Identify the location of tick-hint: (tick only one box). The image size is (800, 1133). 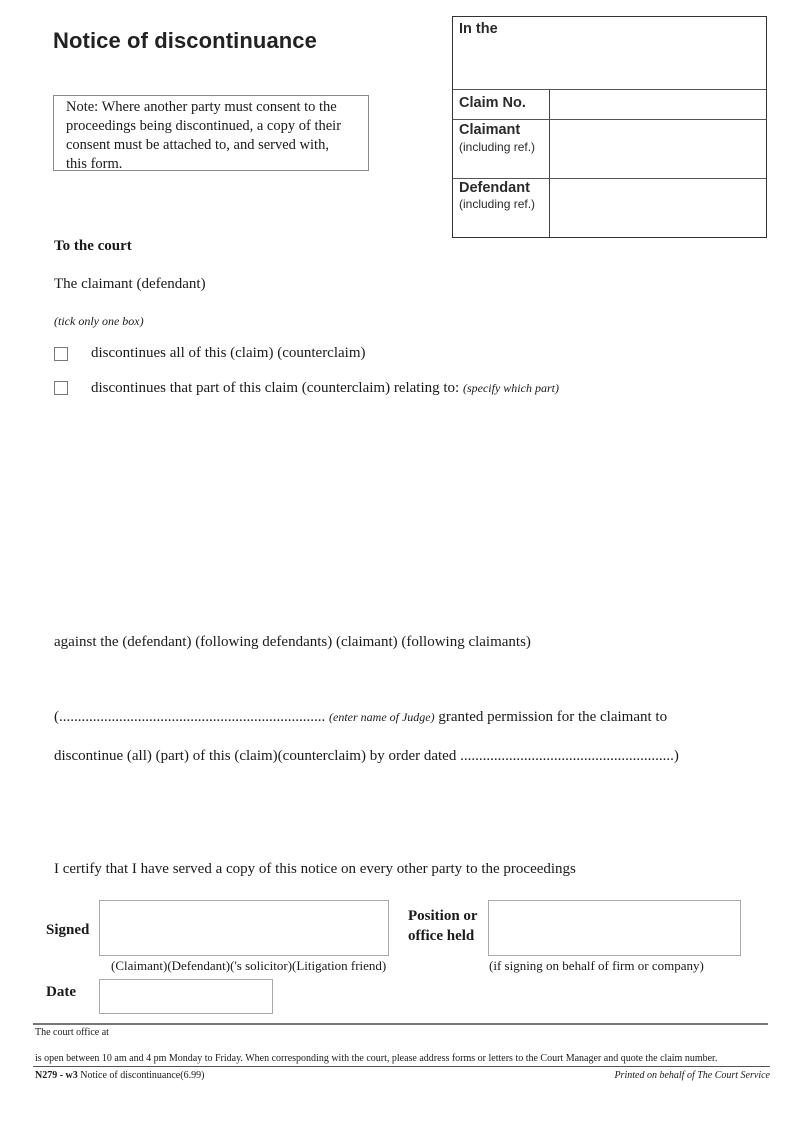
(99, 321).